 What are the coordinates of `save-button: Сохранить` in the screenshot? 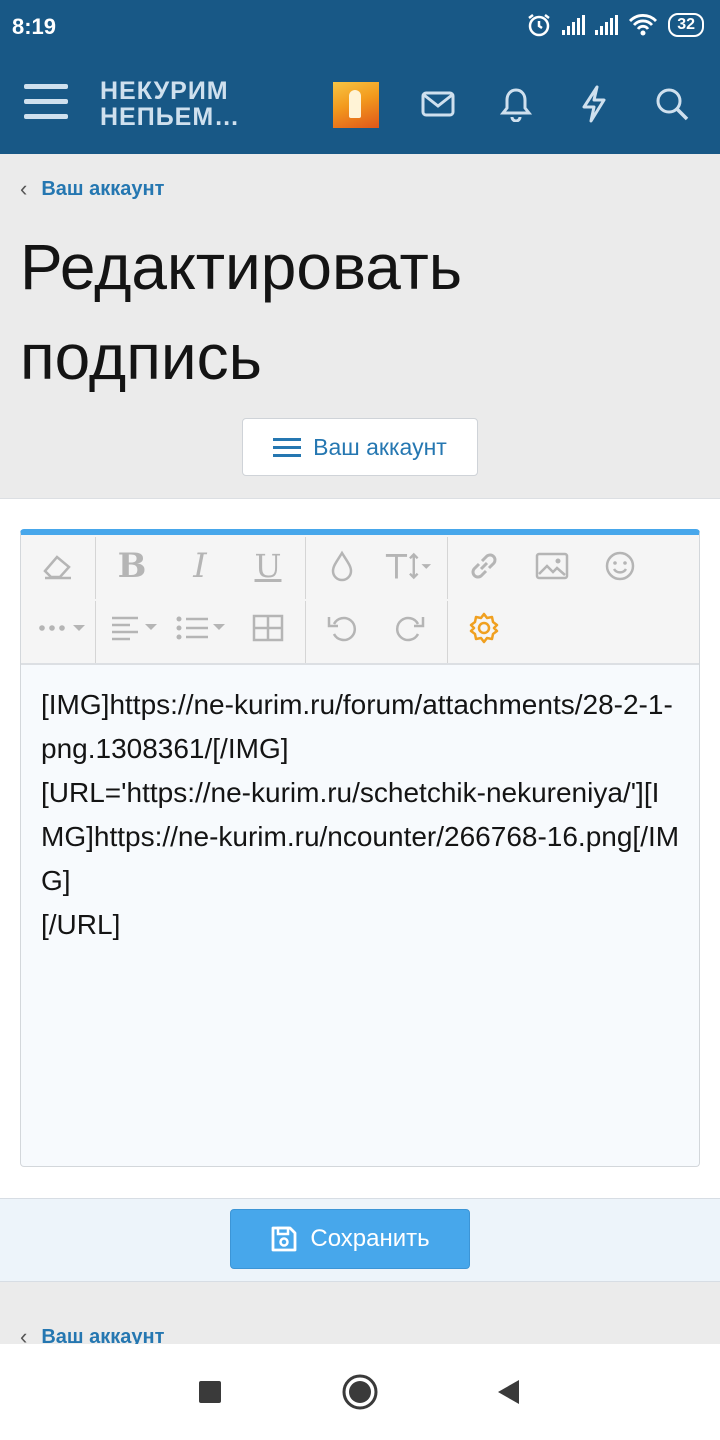 It's located at (350, 1239).